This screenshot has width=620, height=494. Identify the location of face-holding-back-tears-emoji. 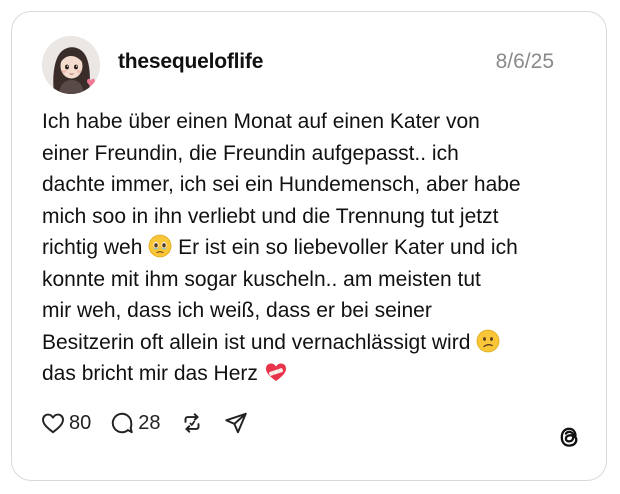
(160, 246).